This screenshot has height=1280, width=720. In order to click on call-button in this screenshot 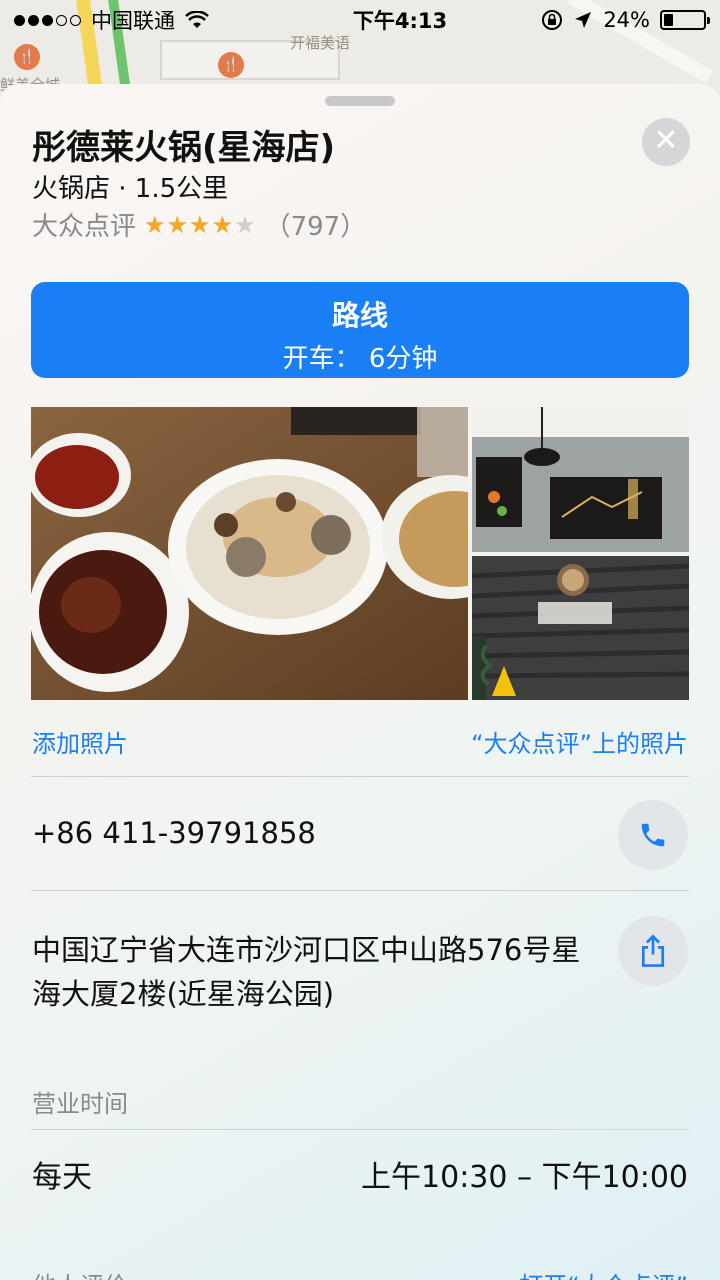, I will do `click(653, 835)`.